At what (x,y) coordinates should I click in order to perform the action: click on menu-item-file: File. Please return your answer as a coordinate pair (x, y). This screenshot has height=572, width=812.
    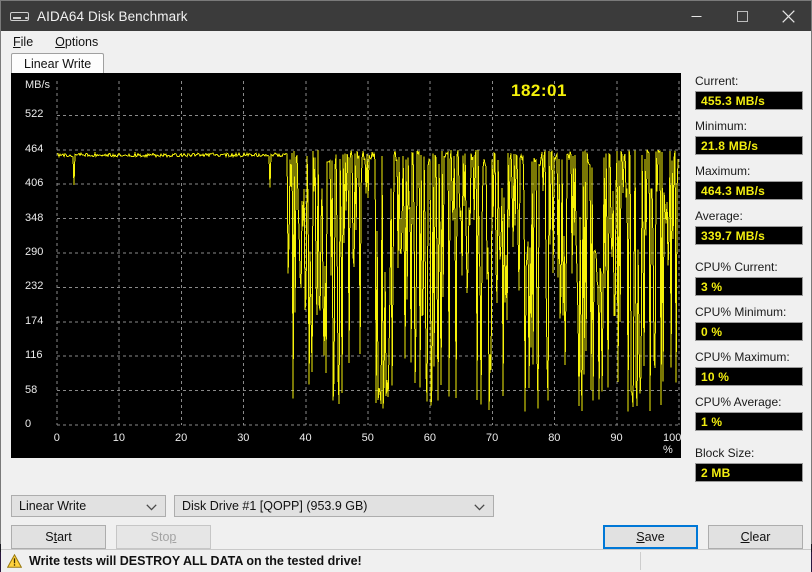
    Looking at the image, I should click on (26, 42).